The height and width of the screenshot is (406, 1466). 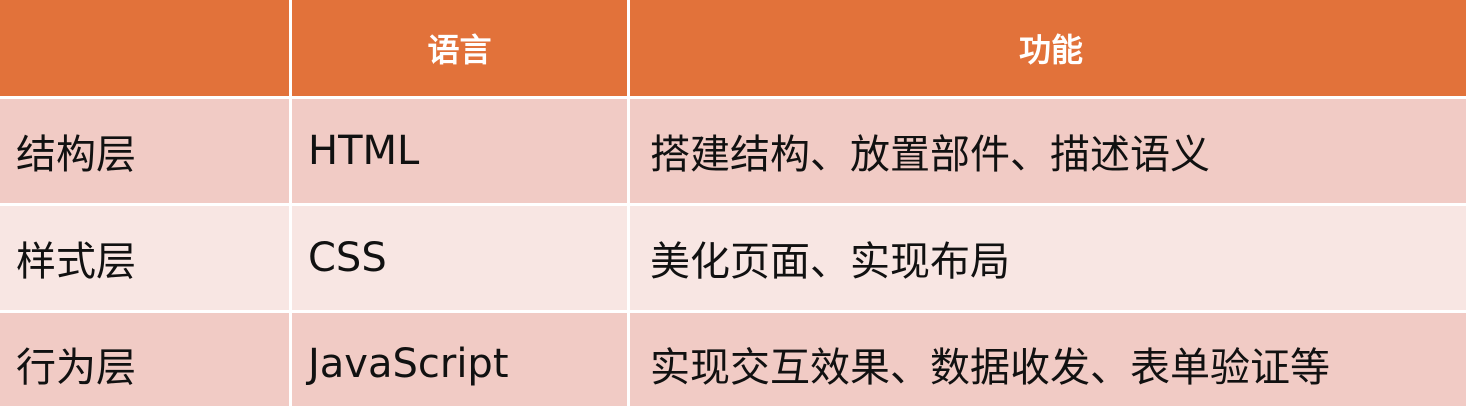 I want to click on row-style-language: CSS, so click(x=459, y=258).